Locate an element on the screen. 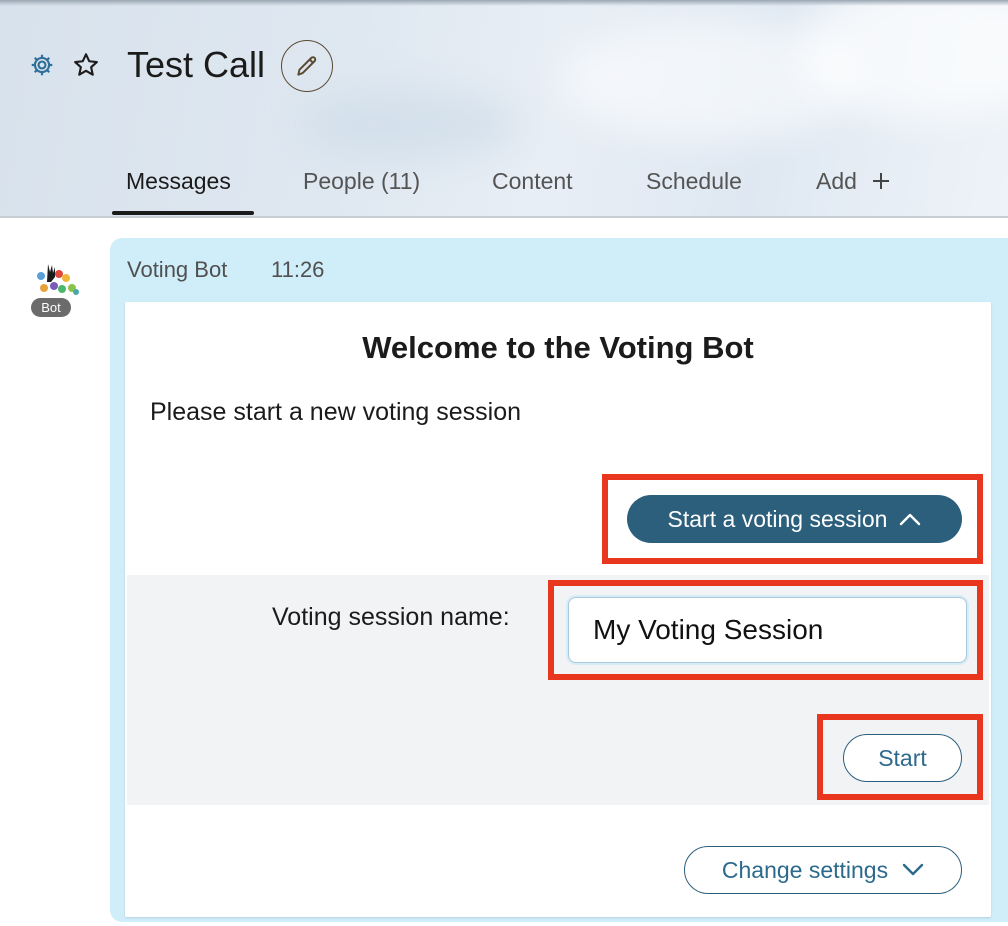 This screenshot has width=1008, height=926. change-settings-label: Change settings is located at coordinates (805, 869).